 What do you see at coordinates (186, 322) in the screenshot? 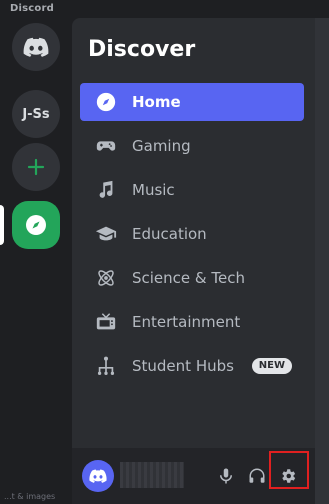
I see `nav-item-label: Entertainment` at bounding box center [186, 322].